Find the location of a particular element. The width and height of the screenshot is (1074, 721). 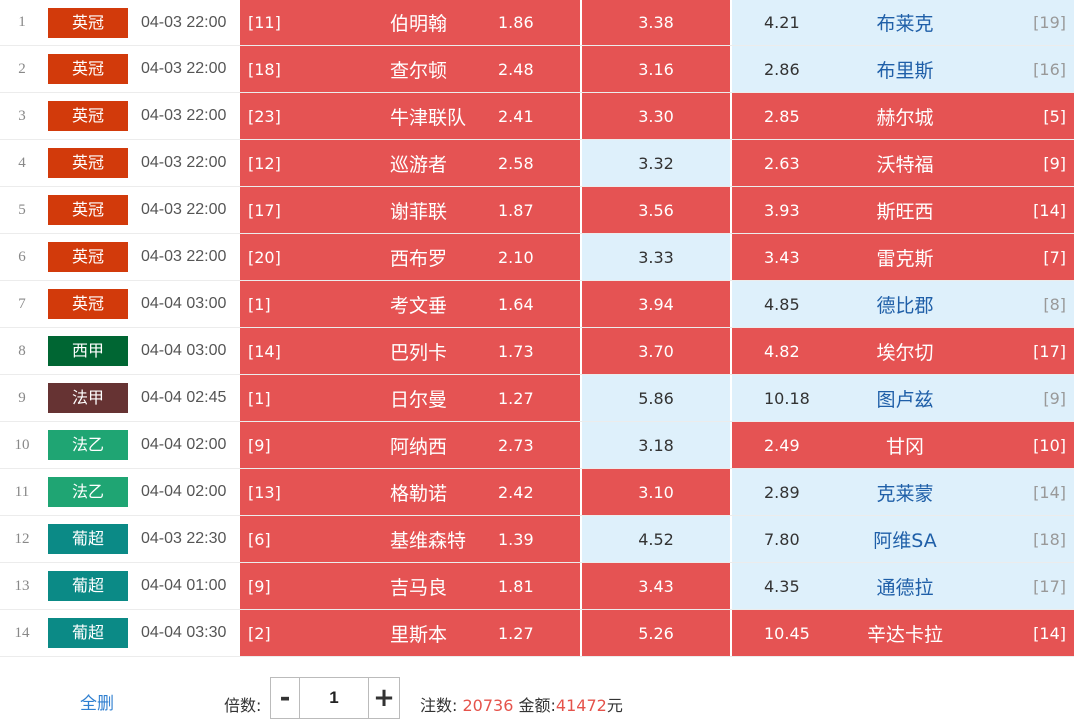

home-odds: 2.42 is located at coordinates (516, 492).